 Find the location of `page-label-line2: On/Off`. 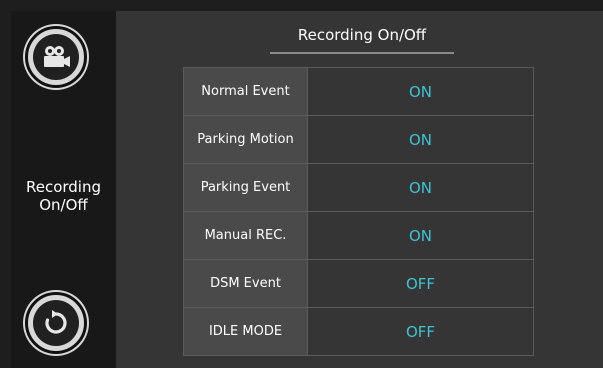

page-label-line2: On/Off is located at coordinates (63, 205).